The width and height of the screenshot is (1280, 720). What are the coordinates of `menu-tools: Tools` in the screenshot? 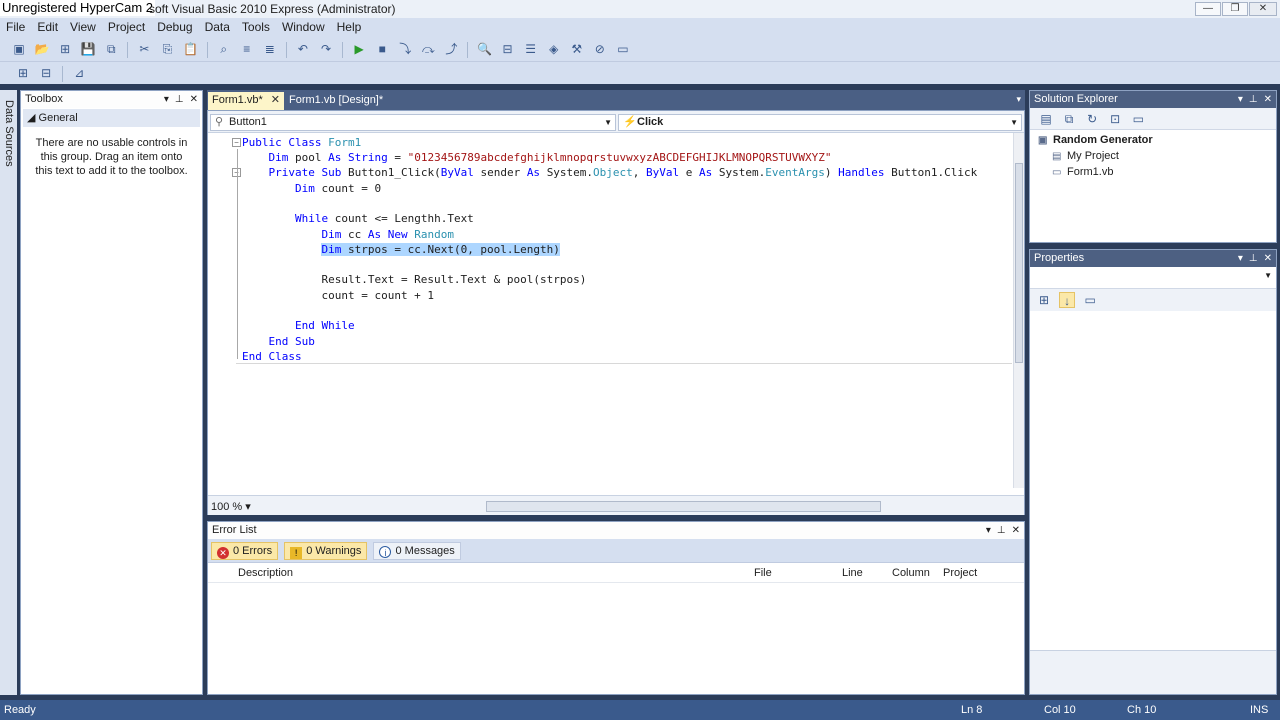 It's located at (256, 27).